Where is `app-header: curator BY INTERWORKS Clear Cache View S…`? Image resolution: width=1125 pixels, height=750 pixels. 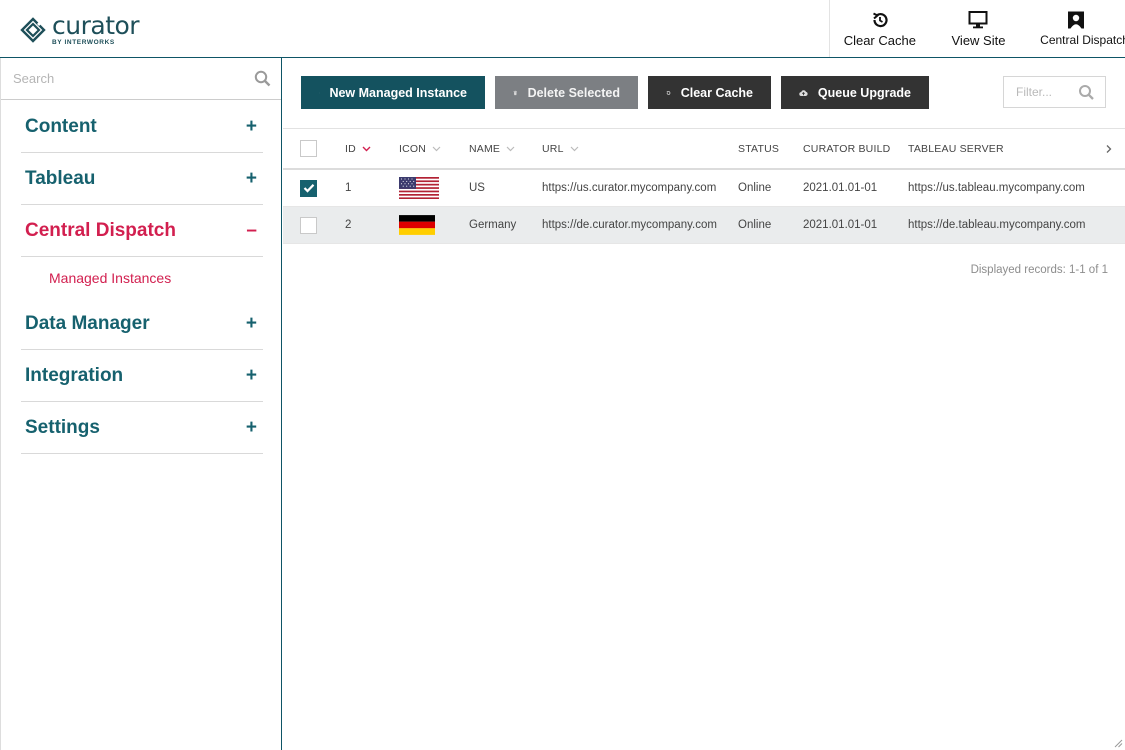
app-header: curator BY INTERWORKS Clear Cache View S… is located at coordinates (562, 29).